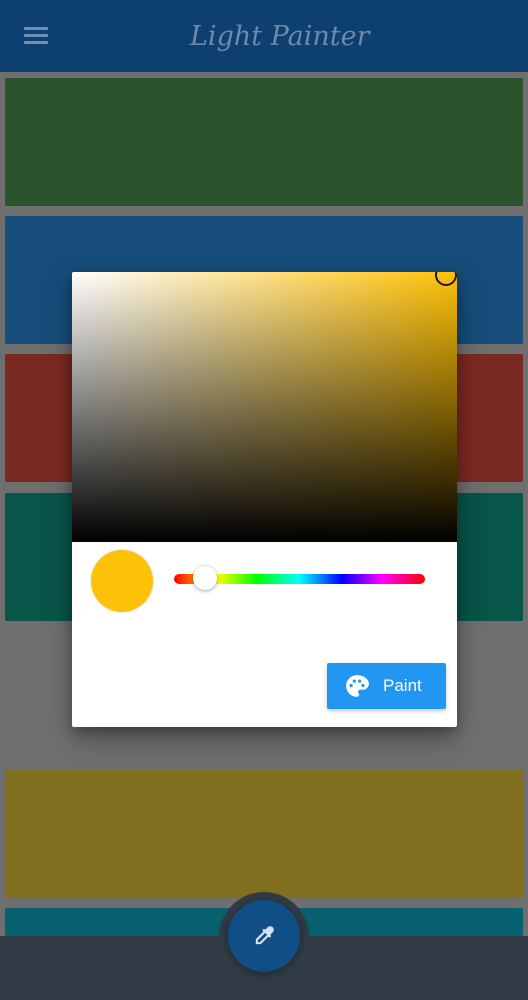  I want to click on color-picker-fab, so click(264, 936).